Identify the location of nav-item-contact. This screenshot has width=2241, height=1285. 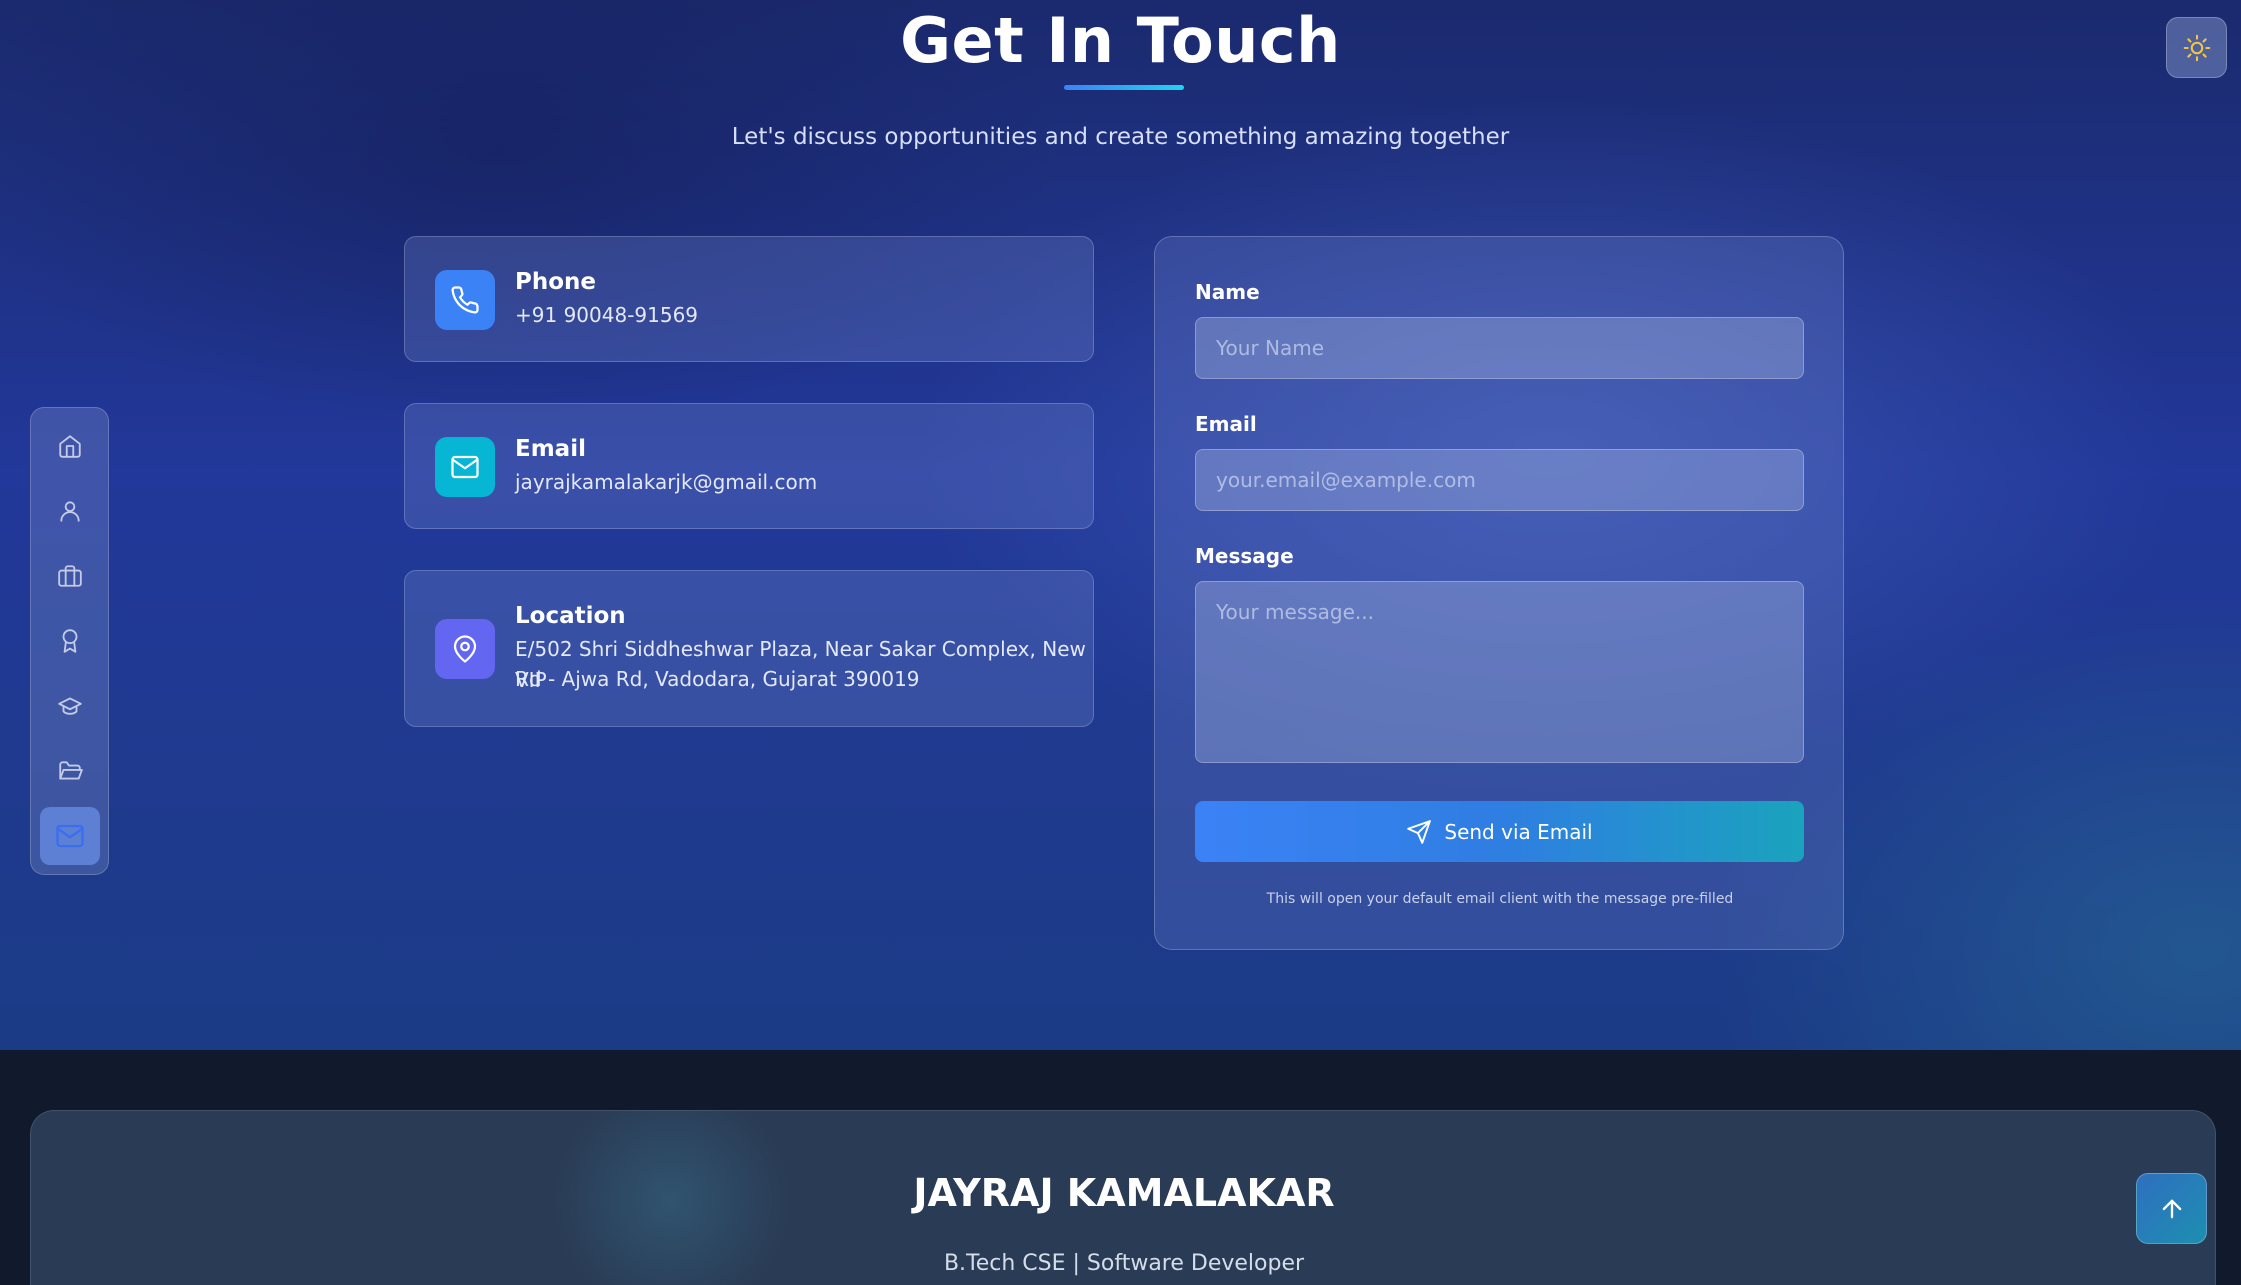
(70, 836).